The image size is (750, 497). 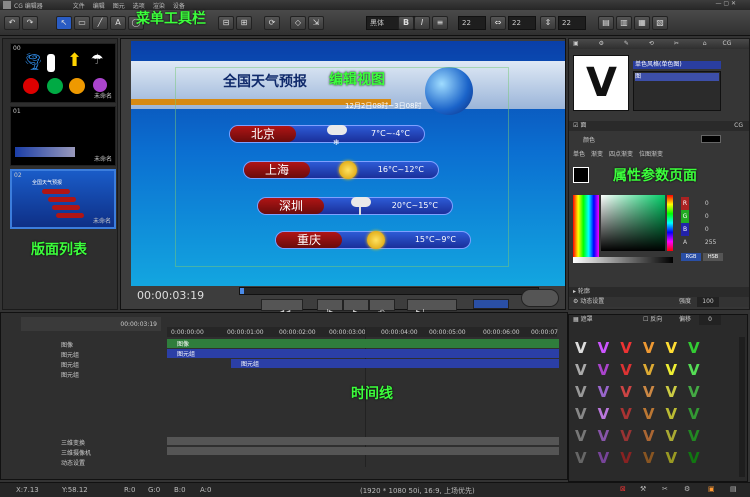 What do you see at coordinates (400, 169) in the screenshot?
I see `city-temp: 16°C~12°C` at bounding box center [400, 169].